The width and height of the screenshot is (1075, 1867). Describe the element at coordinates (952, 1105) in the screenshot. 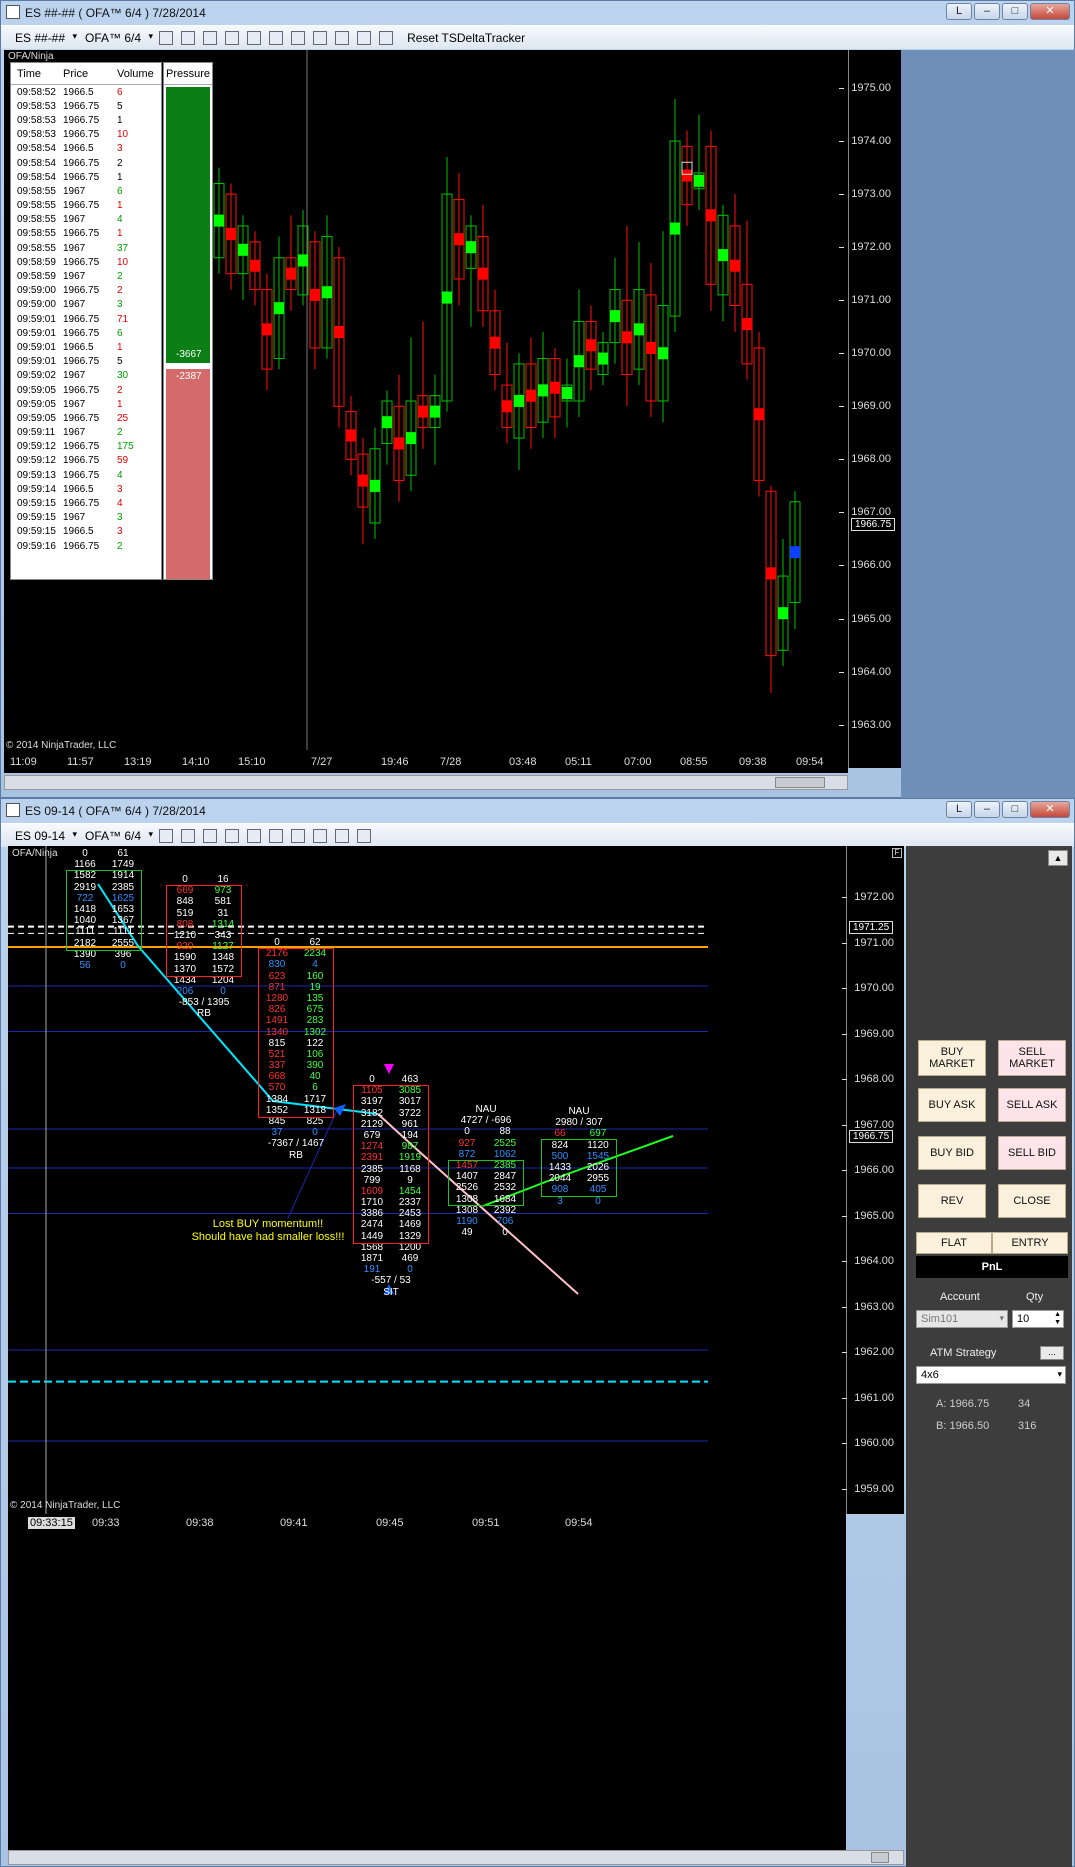

I see `buy-ask-button: BUY ASK` at that location.